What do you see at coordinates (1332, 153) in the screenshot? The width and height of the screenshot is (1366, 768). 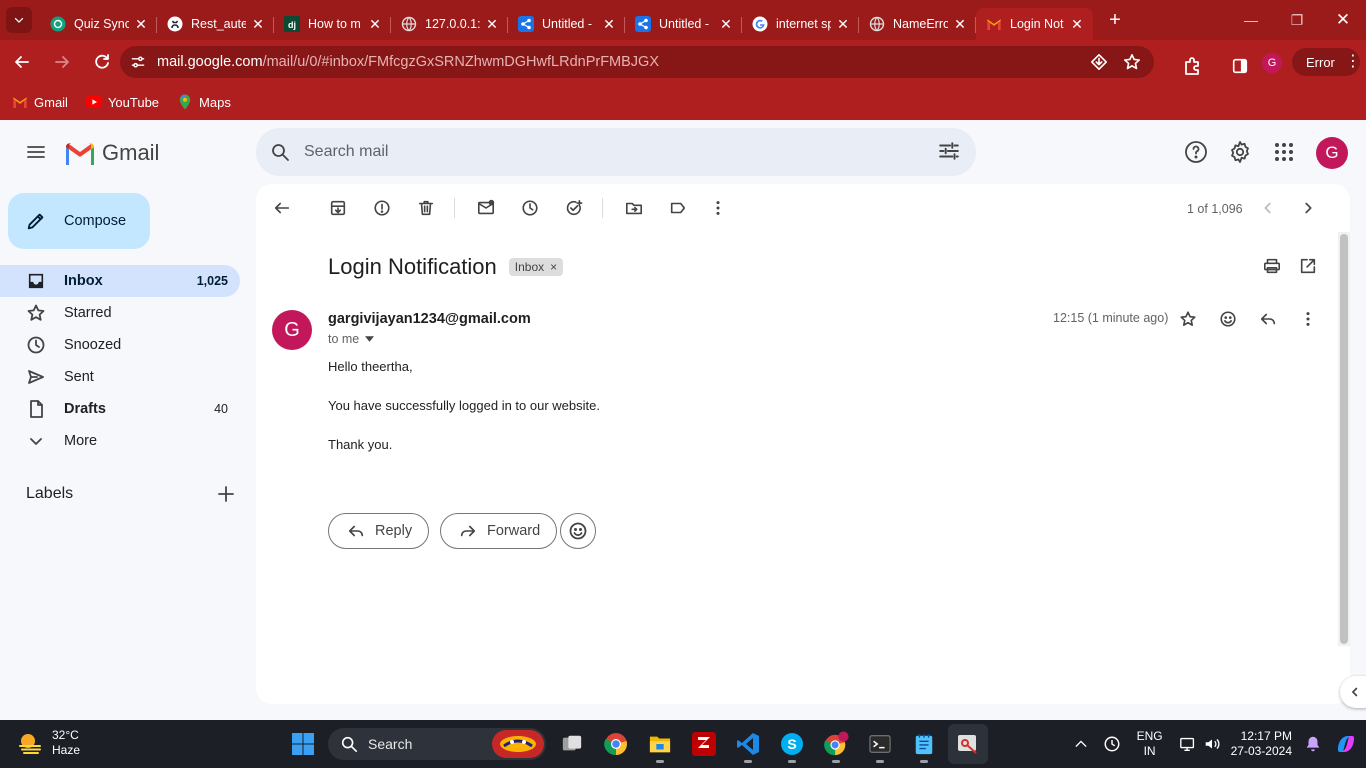 I see `account-avatar: G` at bounding box center [1332, 153].